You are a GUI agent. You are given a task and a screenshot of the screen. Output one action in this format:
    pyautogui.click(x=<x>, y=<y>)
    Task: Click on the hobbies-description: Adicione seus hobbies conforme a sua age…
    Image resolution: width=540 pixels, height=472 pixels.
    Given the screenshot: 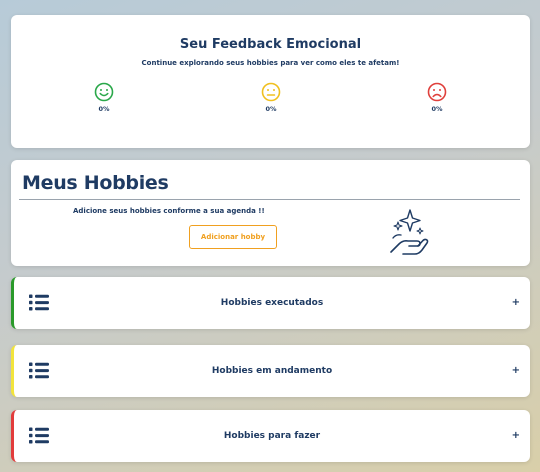 What is the action you would take?
    pyautogui.click(x=169, y=211)
    